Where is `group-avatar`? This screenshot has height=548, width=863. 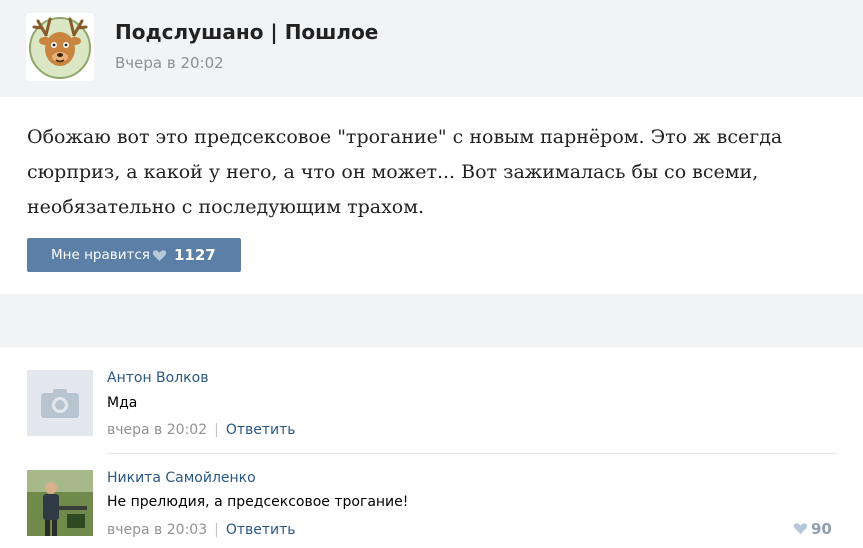
group-avatar is located at coordinates (60, 47).